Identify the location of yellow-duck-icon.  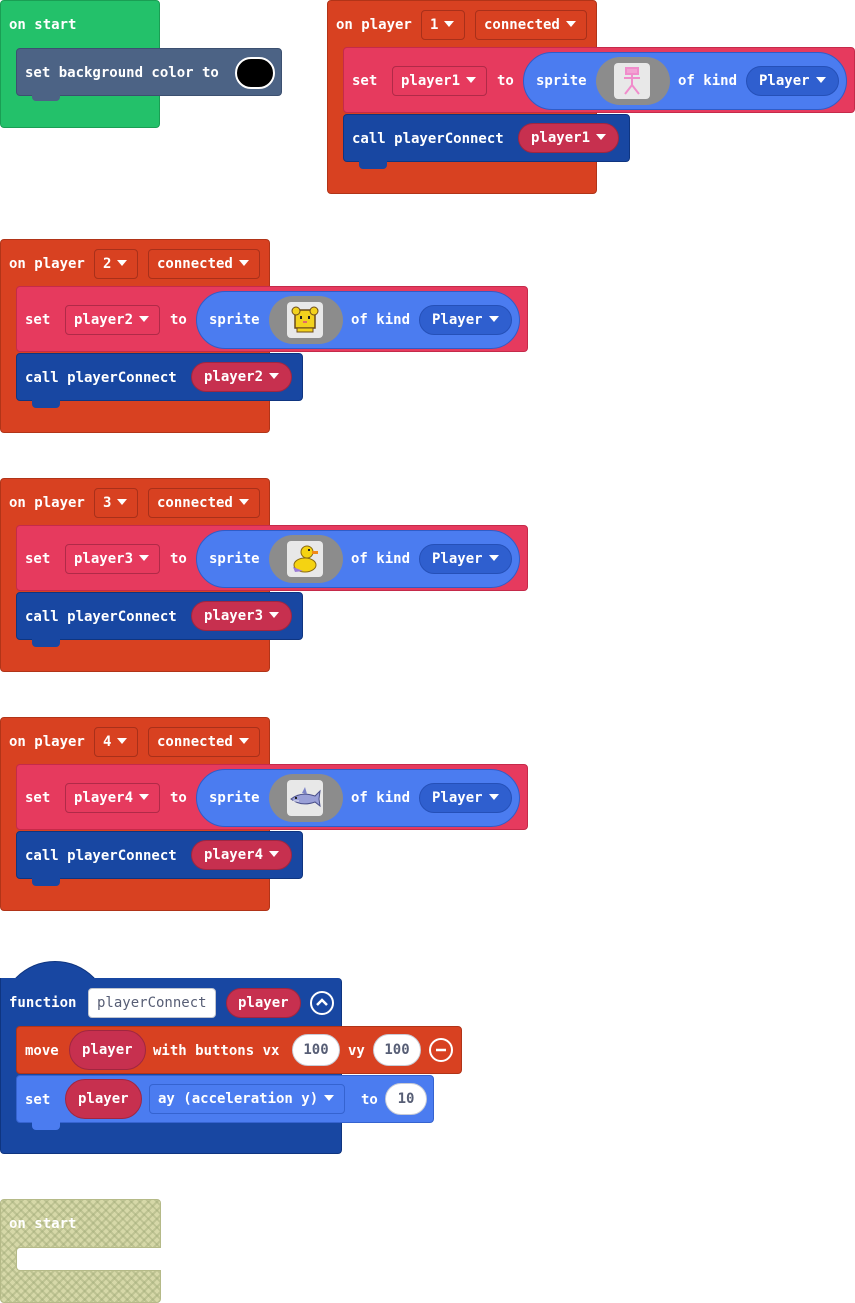
(305, 559).